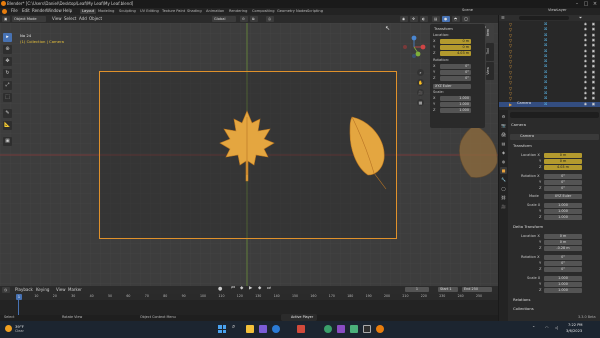  Describe the element at coordinates (61, 290) in the screenshot. I see `timeline-menu-view: View` at that location.